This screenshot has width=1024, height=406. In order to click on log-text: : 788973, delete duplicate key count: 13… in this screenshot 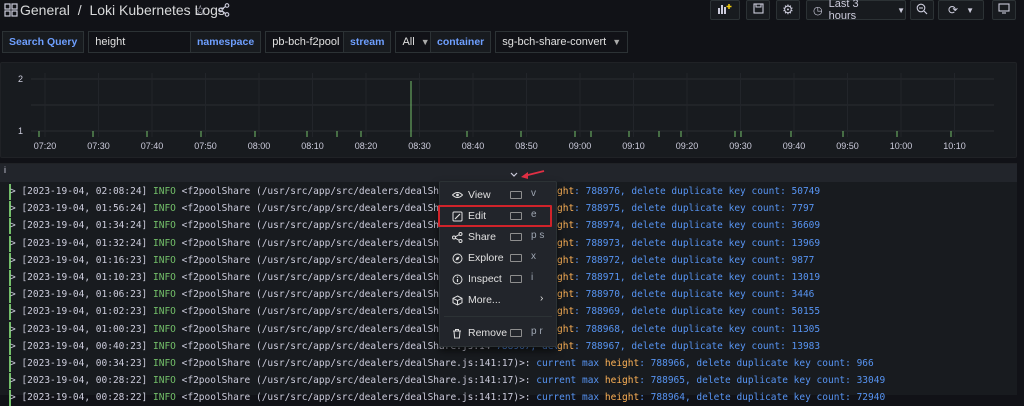, I will do `click(697, 243)`.